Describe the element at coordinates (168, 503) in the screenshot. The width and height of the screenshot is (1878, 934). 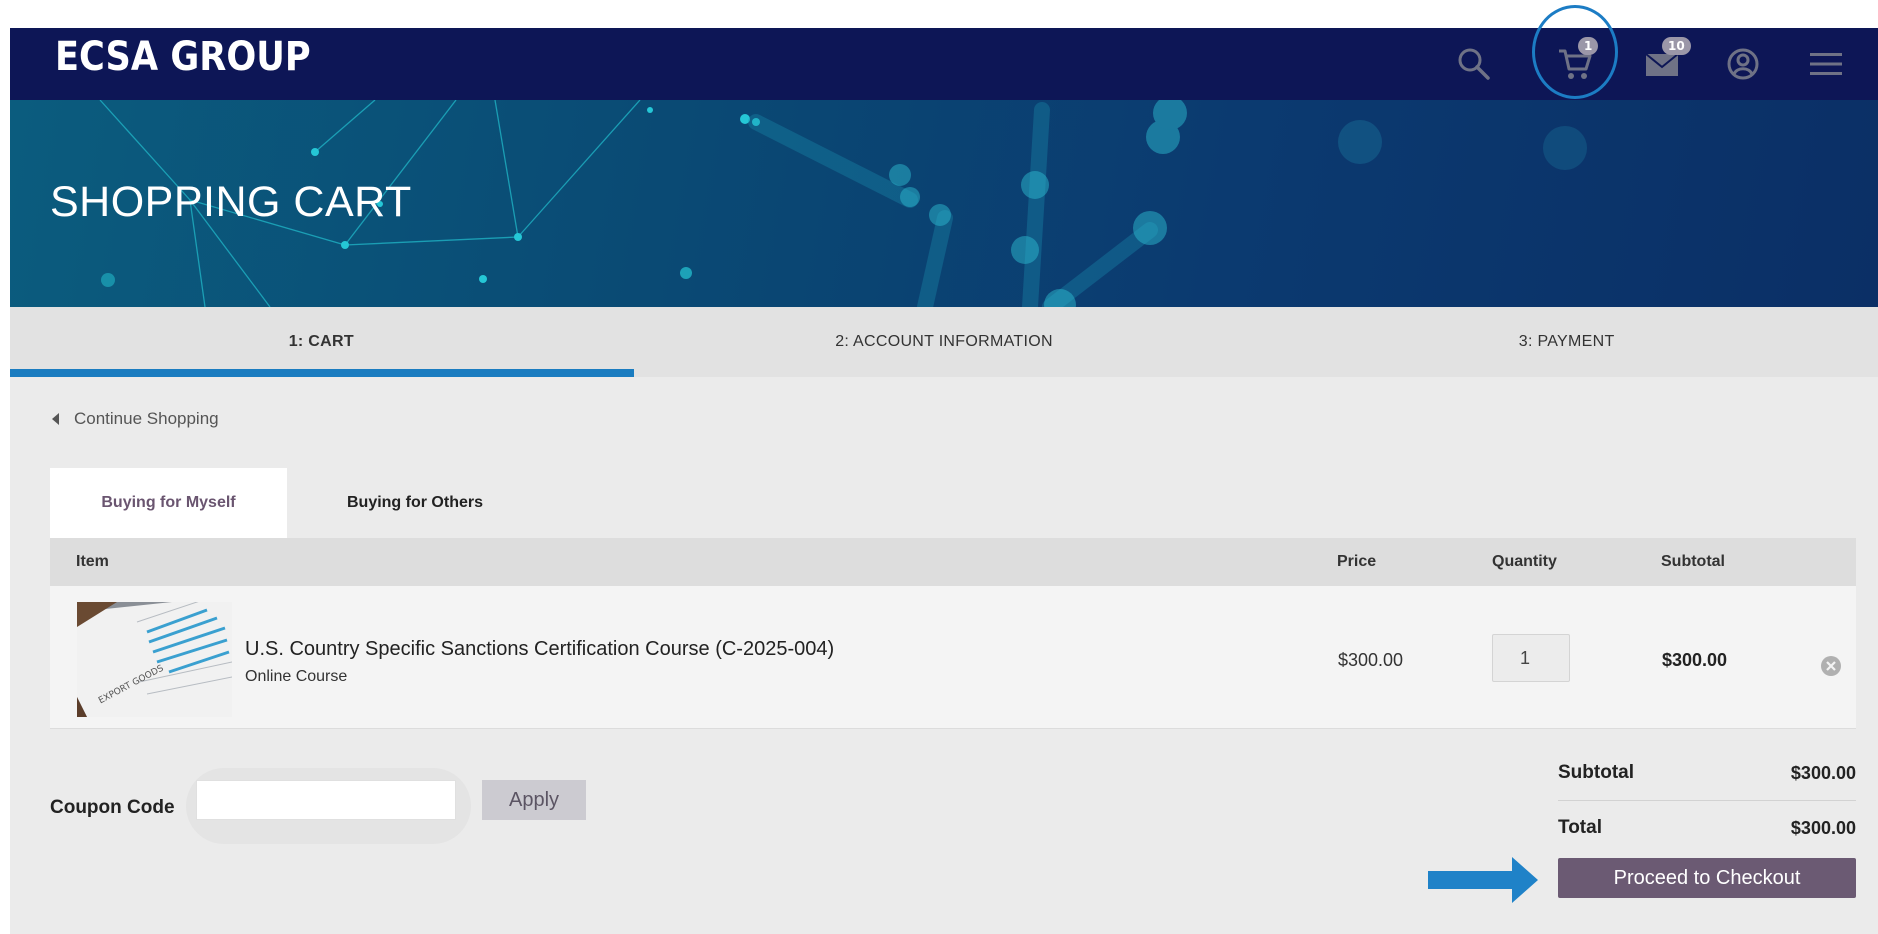
I see `tab-buying-for-myself: Buying for Myself` at that location.